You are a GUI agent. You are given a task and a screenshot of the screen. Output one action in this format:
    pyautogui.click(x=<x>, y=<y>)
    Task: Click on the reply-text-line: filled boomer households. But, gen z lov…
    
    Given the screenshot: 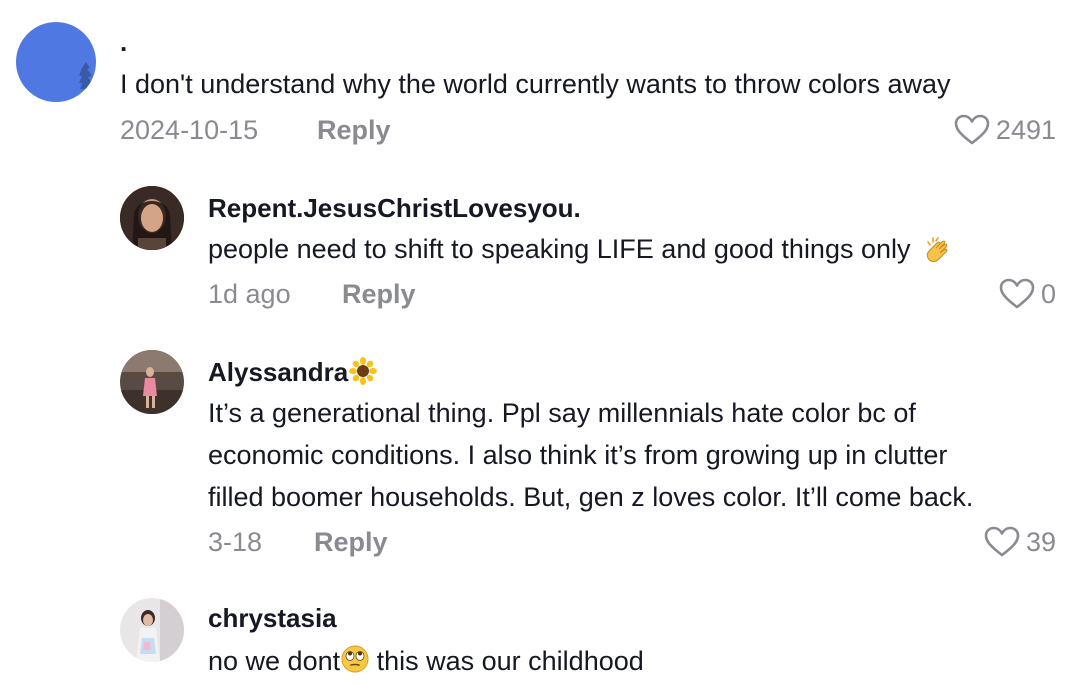 What is the action you would take?
    pyautogui.click(x=591, y=497)
    